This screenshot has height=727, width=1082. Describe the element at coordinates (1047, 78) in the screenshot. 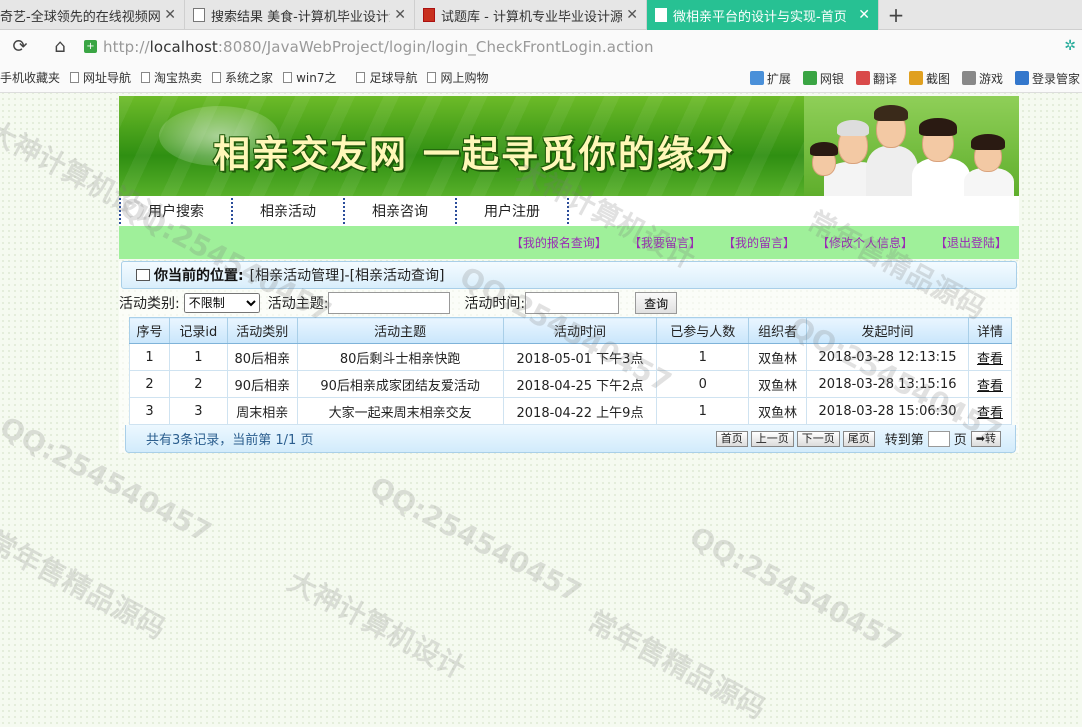

I see `extension-button: 登录管家` at that location.